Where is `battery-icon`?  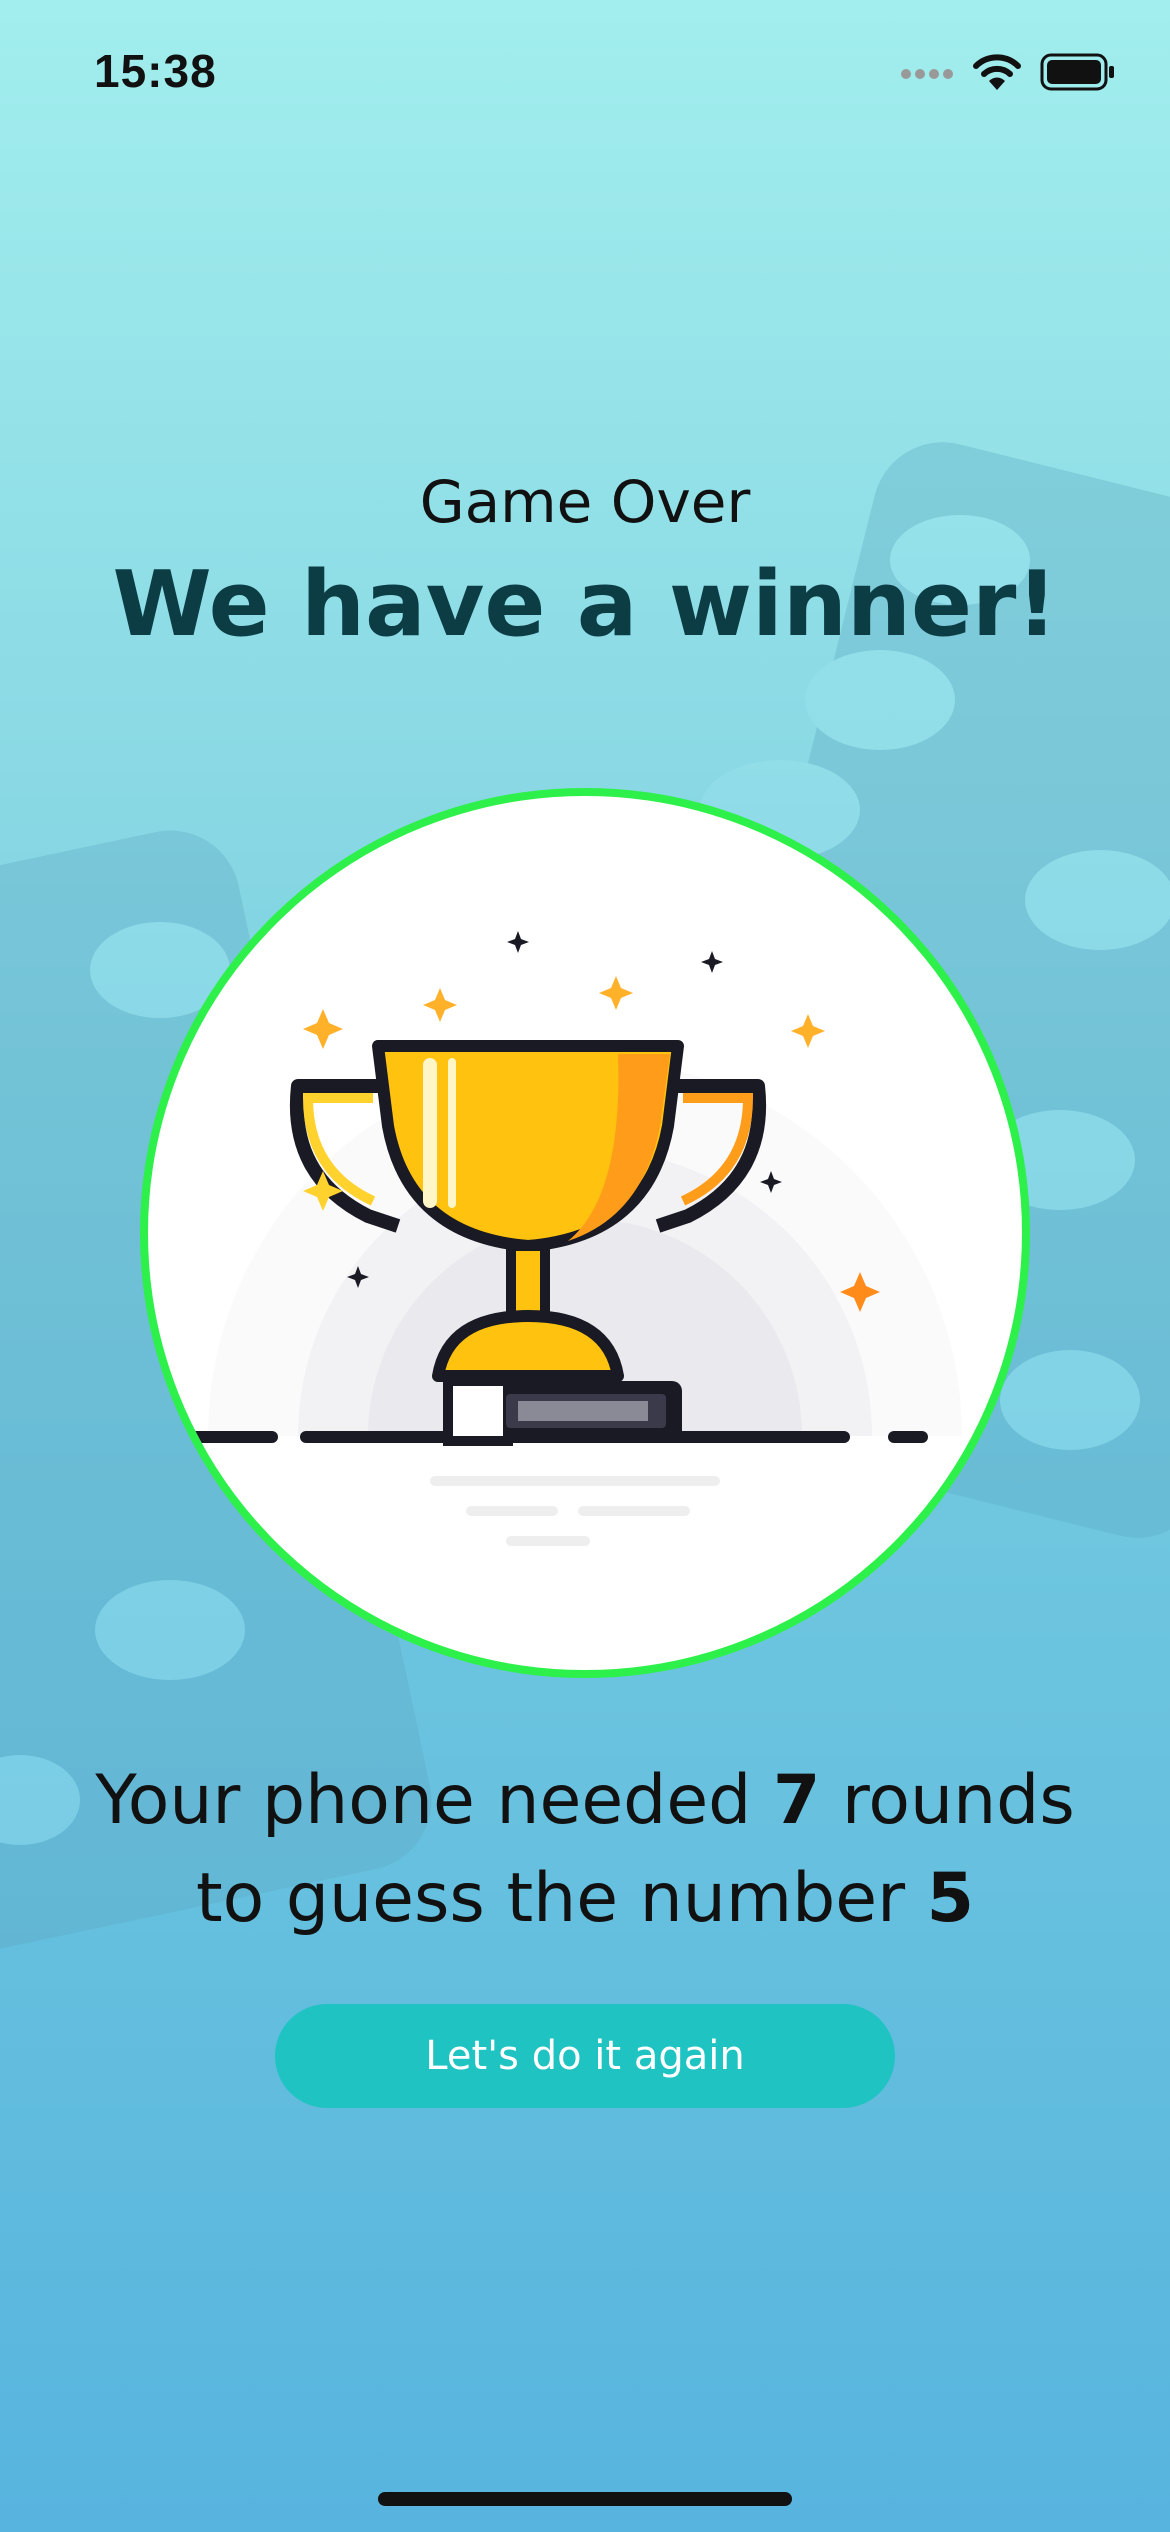 battery-icon is located at coordinates (1078, 74).